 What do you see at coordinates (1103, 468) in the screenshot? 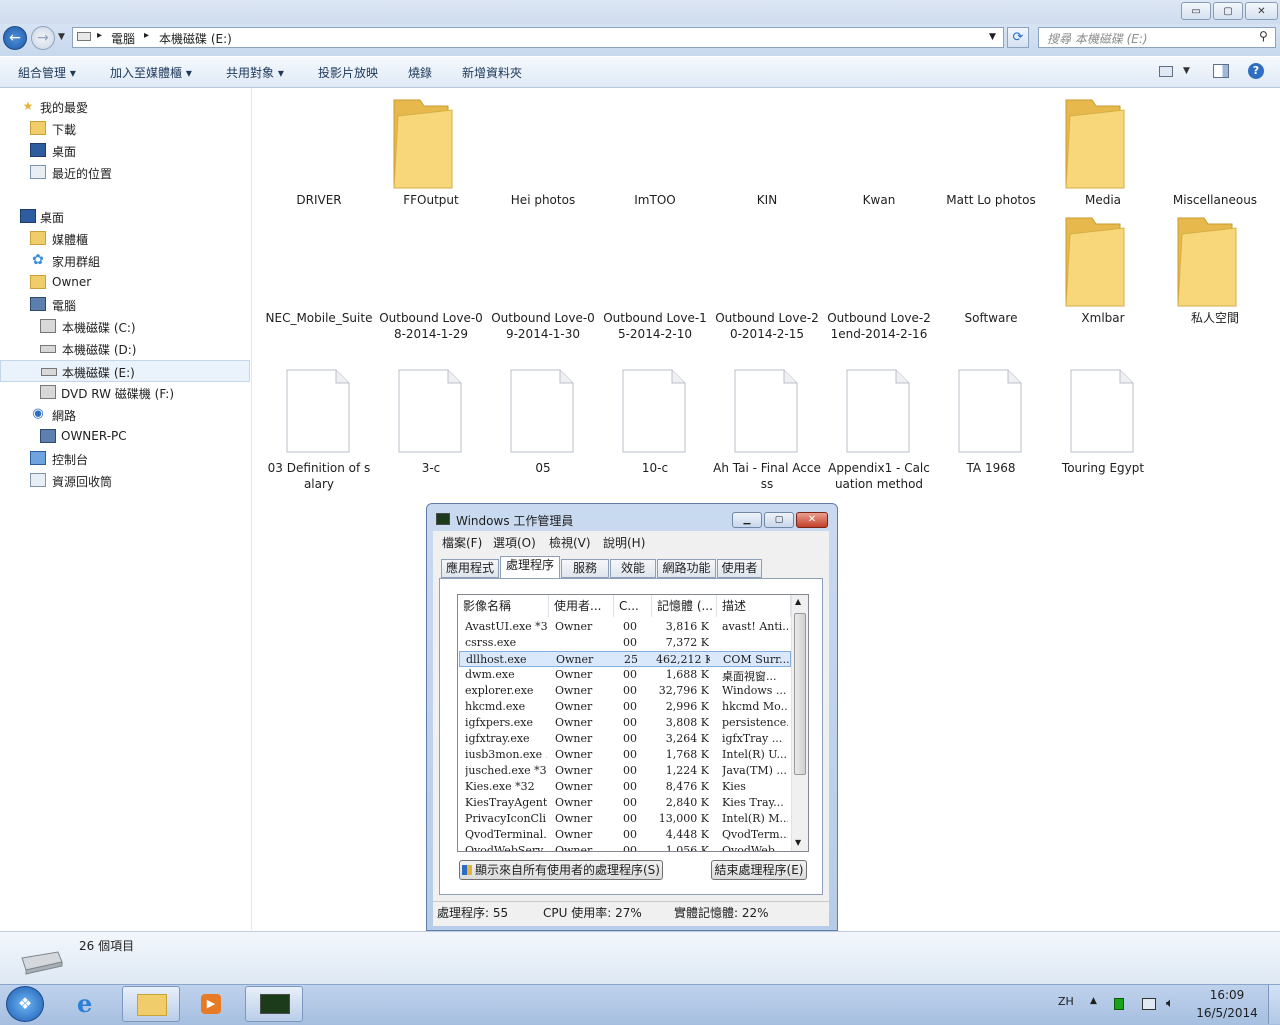
I see `file-item: Touring Egypt` at bounding box center [1103, 468].